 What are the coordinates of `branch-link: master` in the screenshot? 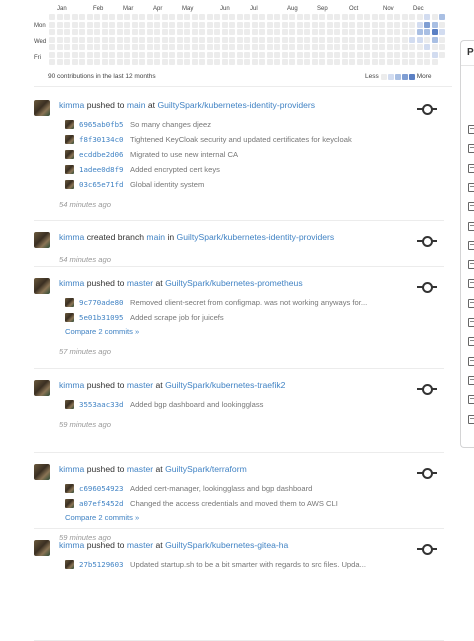 It's located at (140, 469).